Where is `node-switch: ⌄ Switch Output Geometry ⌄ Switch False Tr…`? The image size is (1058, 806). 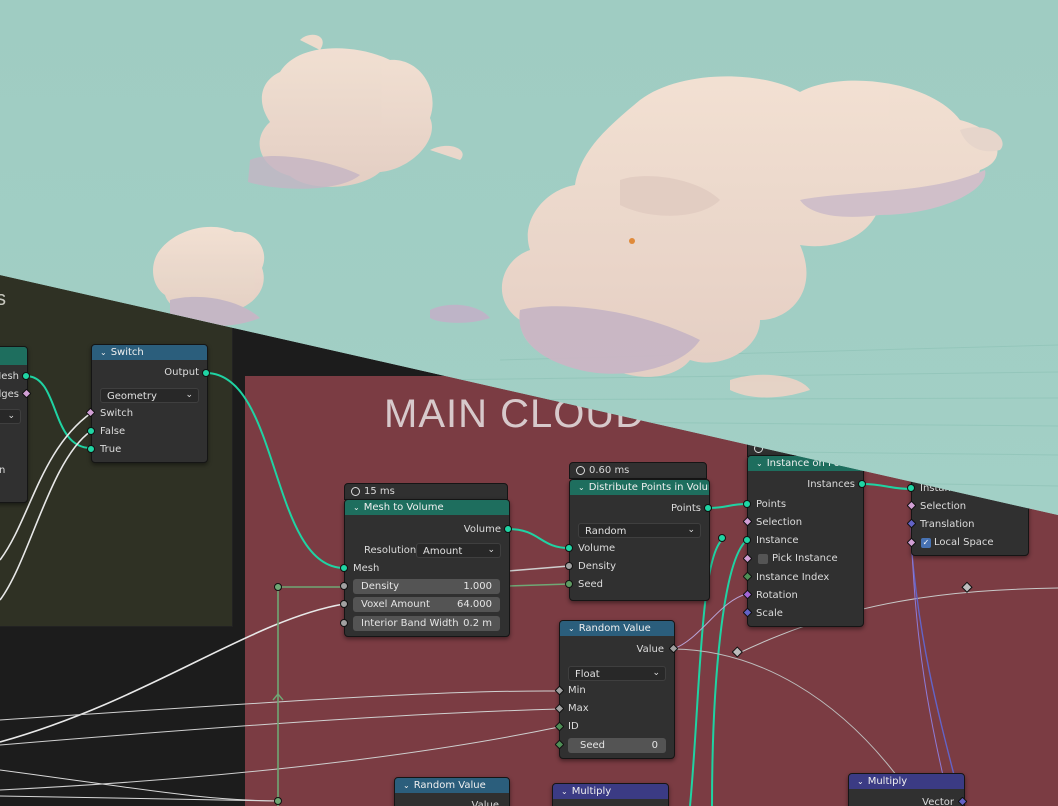
node-switch: ⌄ Switch Output Geometry ⌄ Switch False Tr… is located at coordinates (149, 403).